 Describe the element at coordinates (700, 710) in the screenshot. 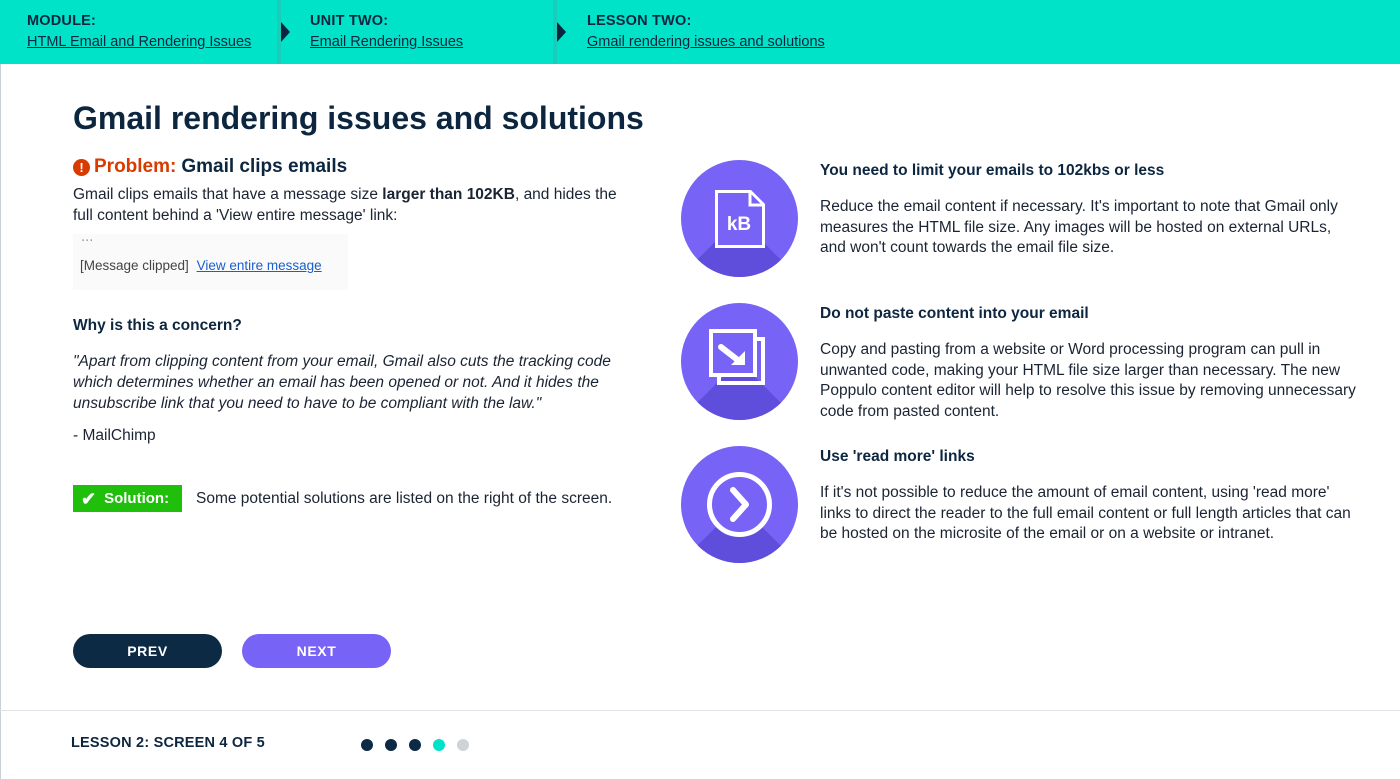

I see `footer-divider` at that location.